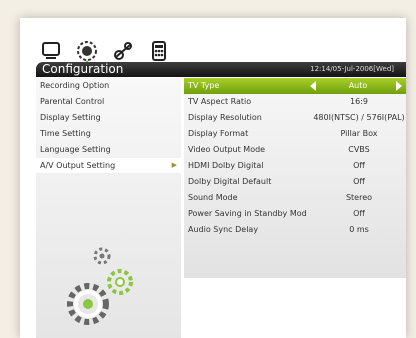 The image size is (416, 338). I want to click on arrow-right-icon, so click(399, 86).